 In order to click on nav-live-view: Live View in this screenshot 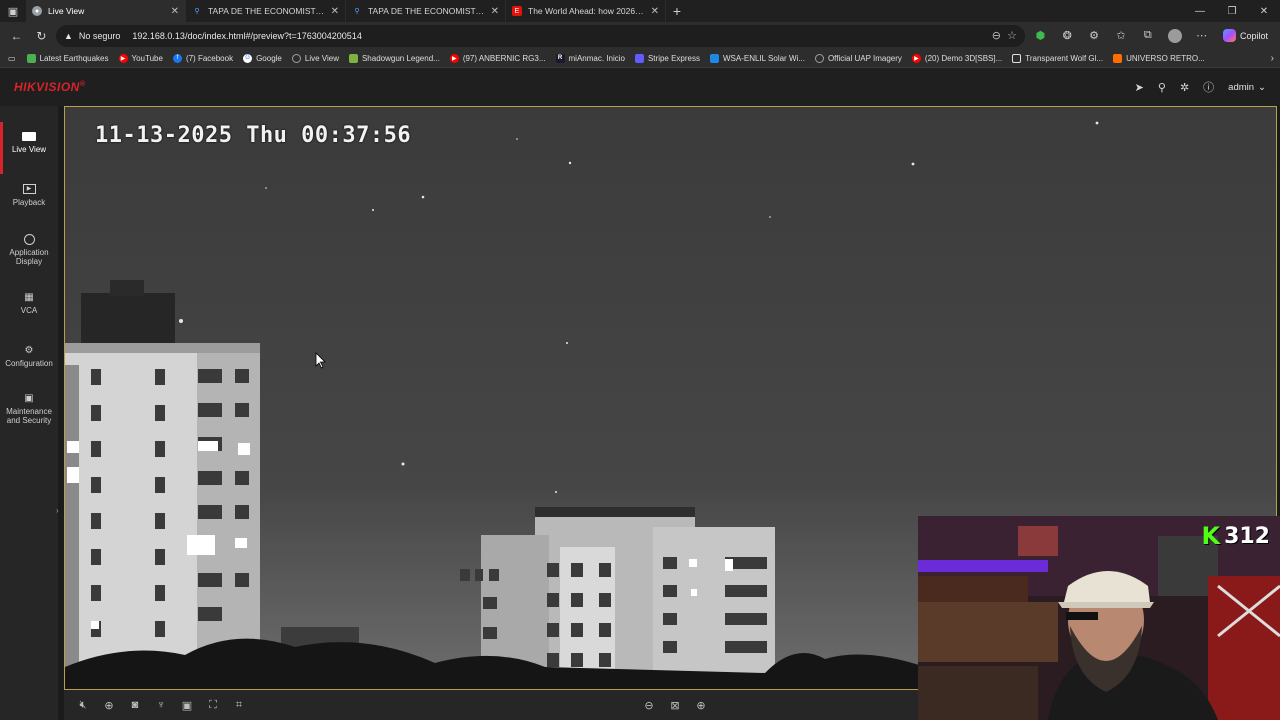, I will do `click(29, 148)`.